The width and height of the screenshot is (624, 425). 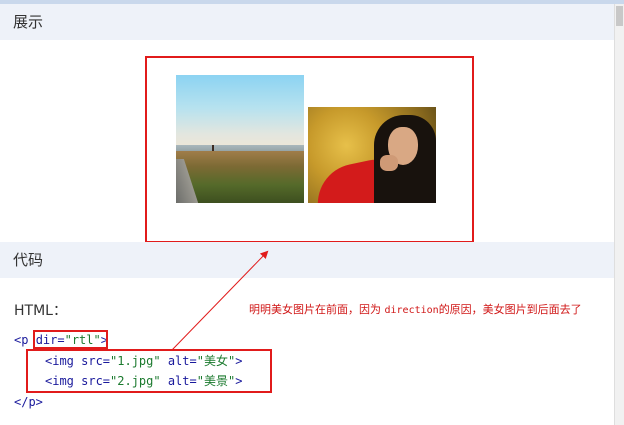 I want to click on html-label: HTML：, so click(x=40, y=311).